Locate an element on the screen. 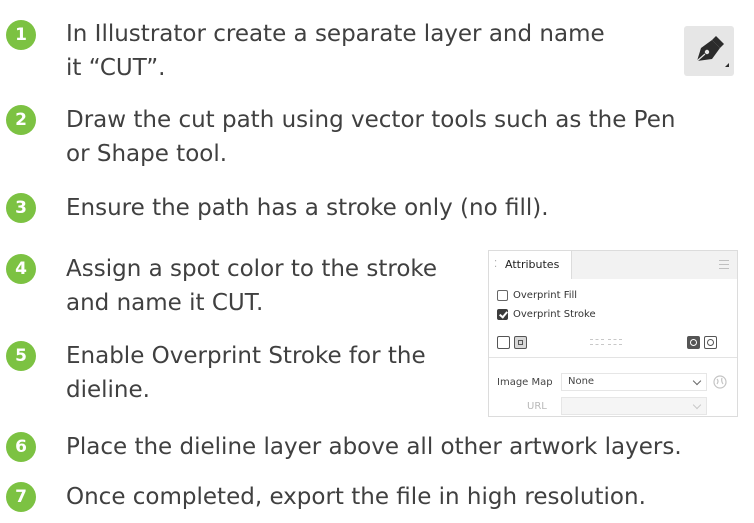 The height and width of the screenshot is (523, 754). overprint-fill-checkbox is located at coordinates (502, 295).